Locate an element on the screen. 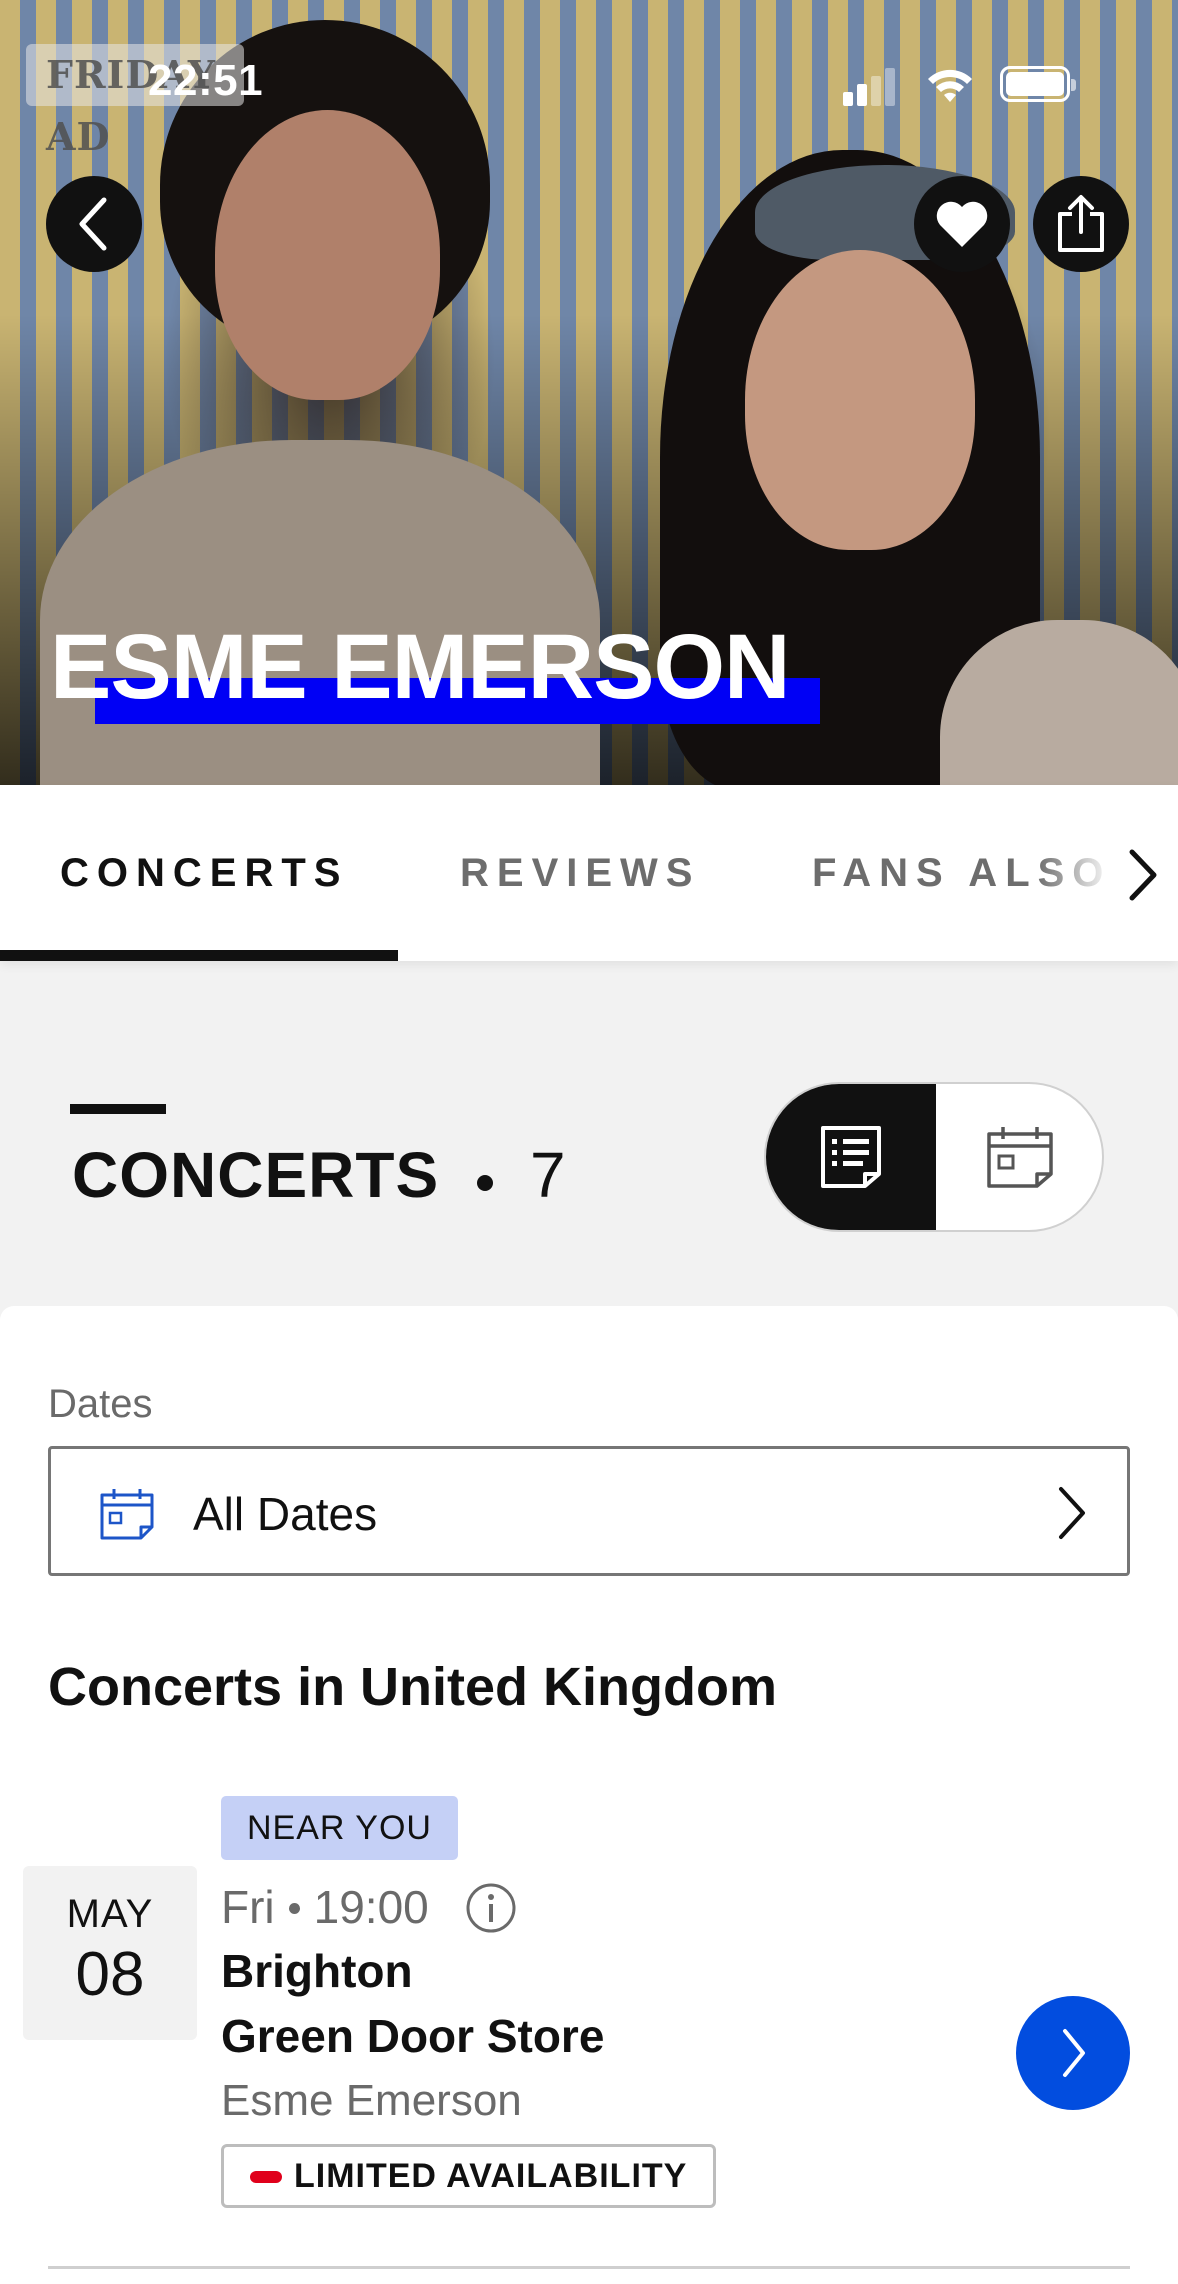 This screenshot has height=2284, width=1178. open-concert-button is located at coordinates (1073, 2053).